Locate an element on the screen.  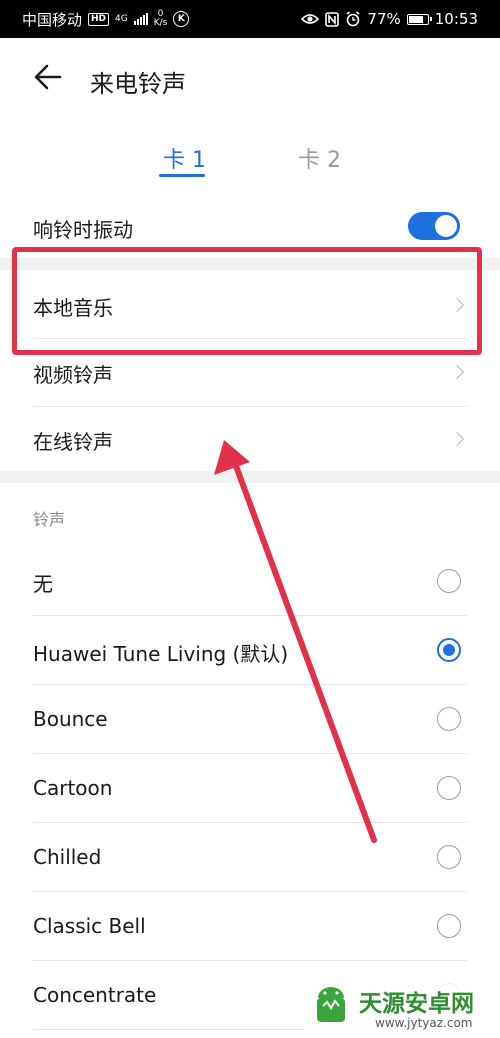
watermark-name: 天源安卓网 is located at coordinates (416, 1004).